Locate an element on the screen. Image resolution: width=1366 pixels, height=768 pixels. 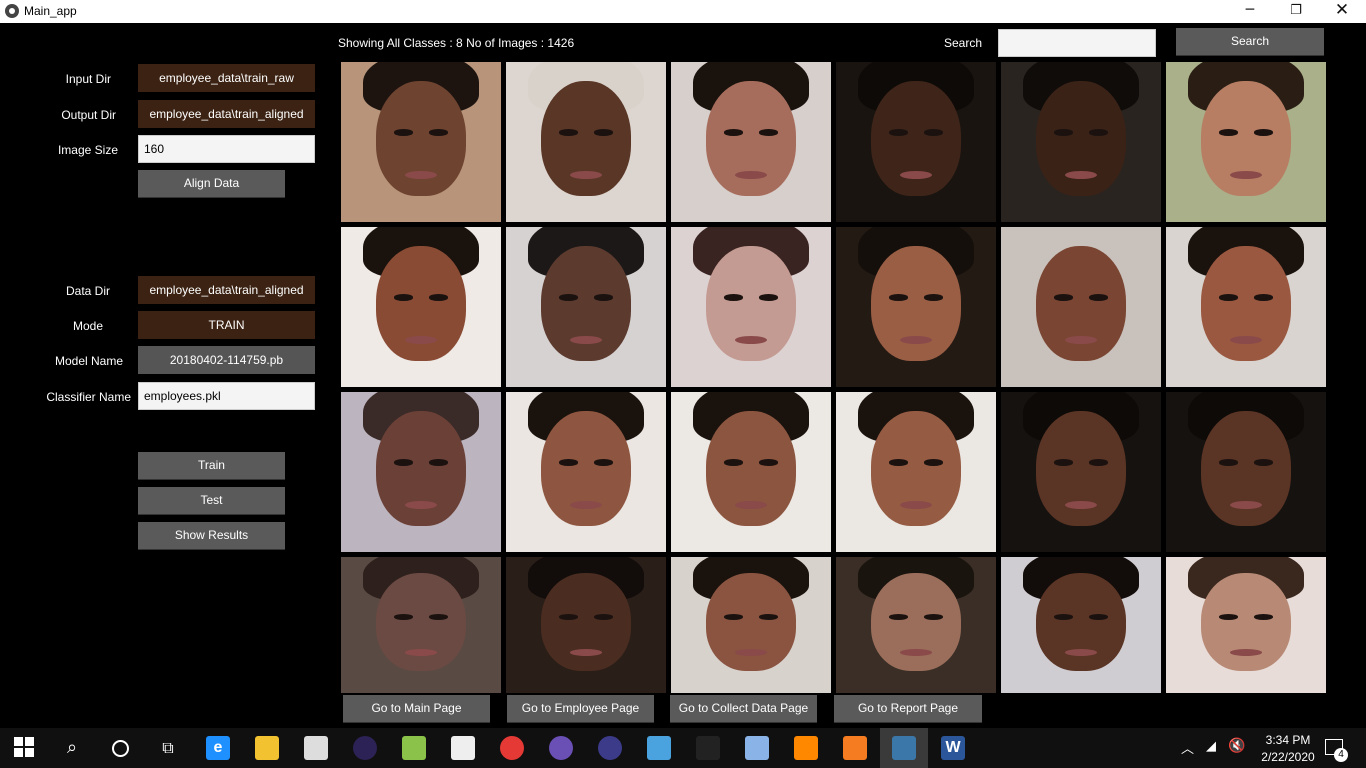
title-bar: Main_app ─ ❐ ✕ is located at coordinates (683, 11).